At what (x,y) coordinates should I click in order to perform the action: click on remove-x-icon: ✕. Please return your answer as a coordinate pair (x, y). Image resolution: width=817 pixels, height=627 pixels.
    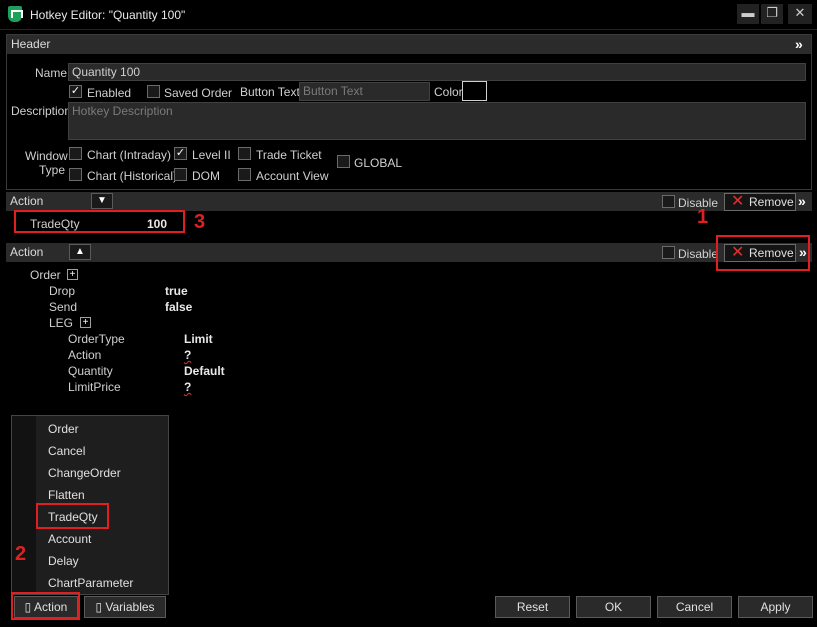
    Looking at the image, I should click on (738, 201).